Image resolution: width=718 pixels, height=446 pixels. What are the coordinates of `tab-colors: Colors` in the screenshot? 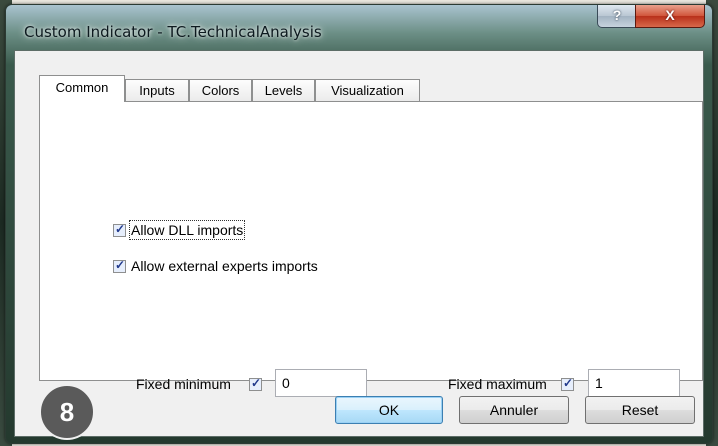 It's located at (220, 90).